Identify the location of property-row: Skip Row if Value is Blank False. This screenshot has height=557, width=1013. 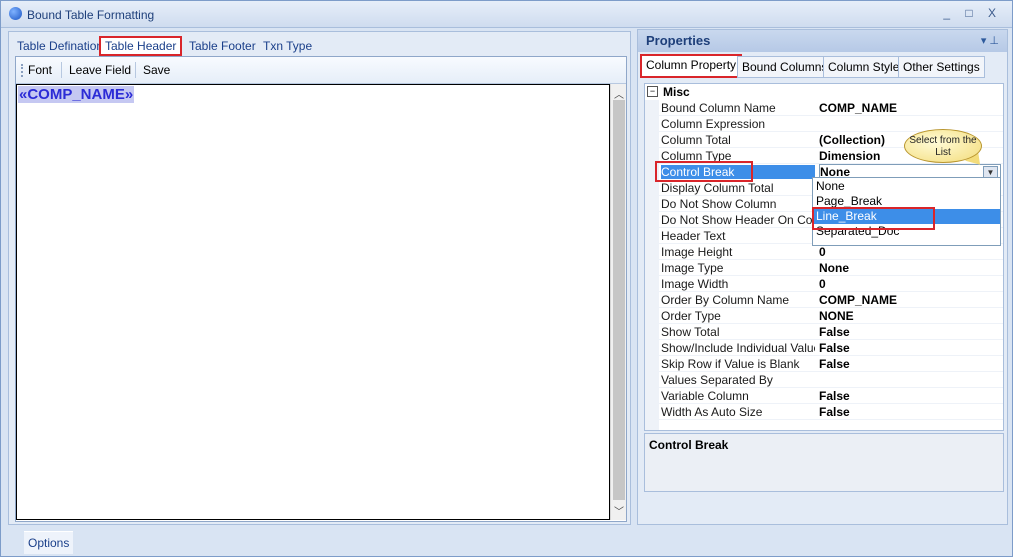
(824, 364).